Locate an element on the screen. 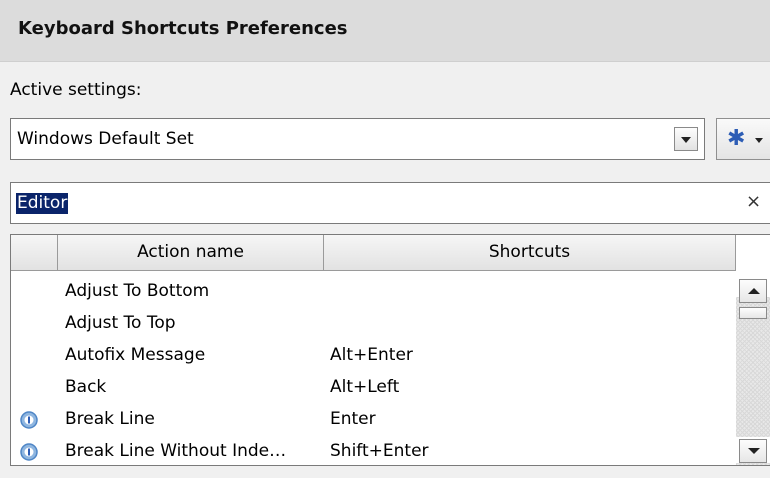 The height and width of the screenshot is (478, 770). column-header-action-name: Action name is located at coordinates (191, 252).